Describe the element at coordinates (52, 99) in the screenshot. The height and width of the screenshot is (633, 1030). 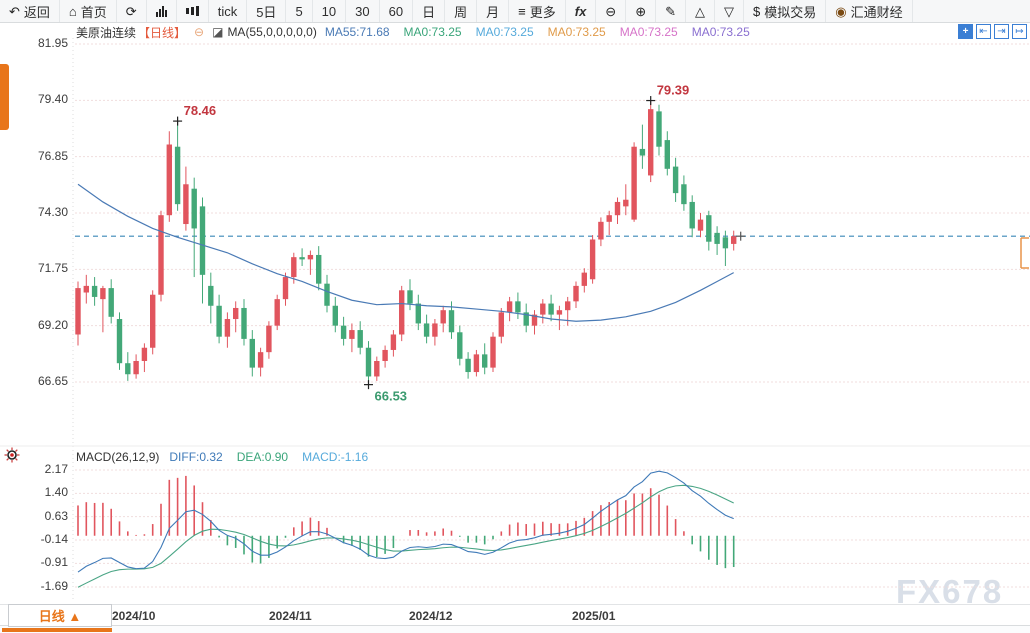
I see `y-axis-label: 79.40` at that location.